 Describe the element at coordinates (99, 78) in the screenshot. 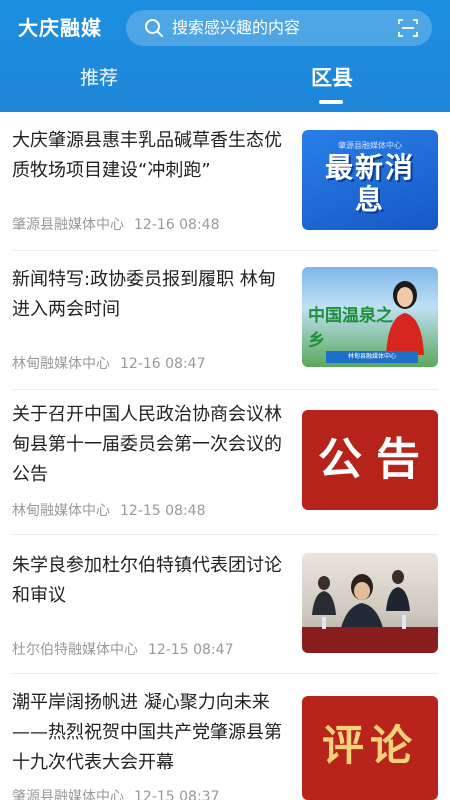

I see `tab-recommend: 推荐` at that location.